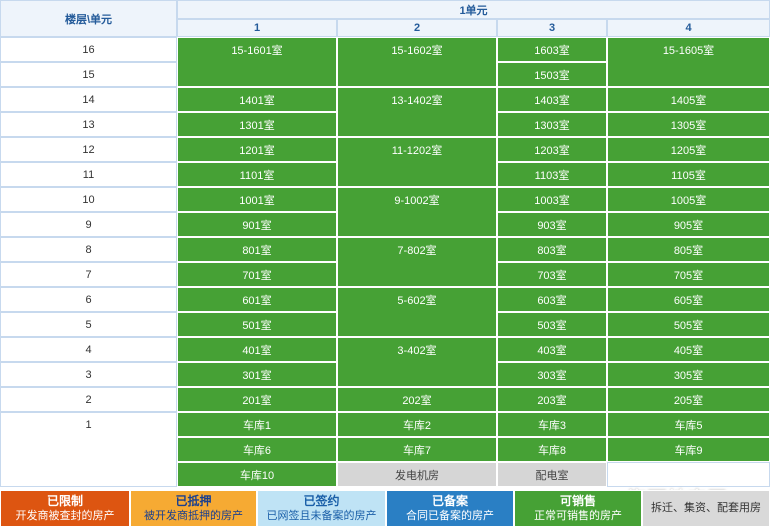 This screenshot has height=529, width=770. What do you see at coordinates (688, 174) in the screenshot?
I see `unit-cell: 1105室` at bounding box center [688, 174].